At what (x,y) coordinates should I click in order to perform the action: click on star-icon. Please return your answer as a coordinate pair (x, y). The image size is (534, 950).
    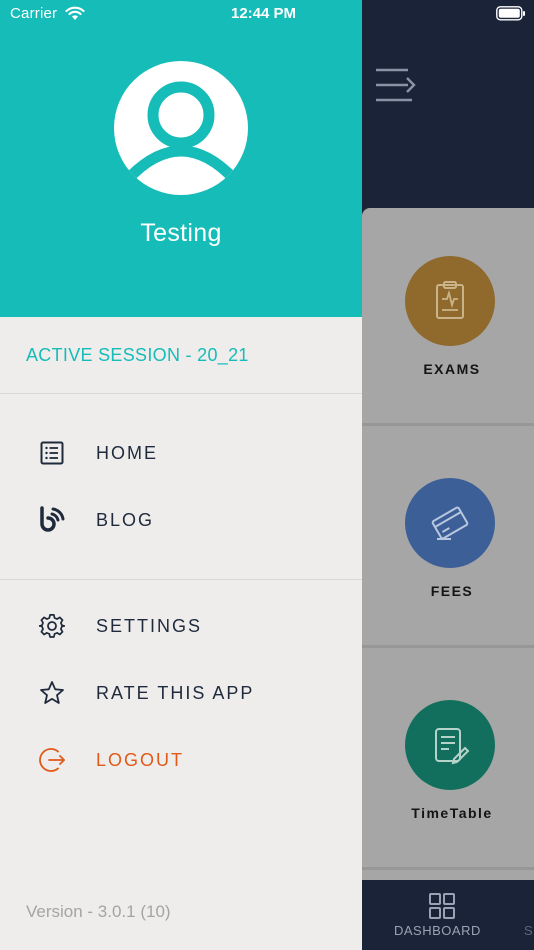
    Looking at the image, I should click on (52, 693).